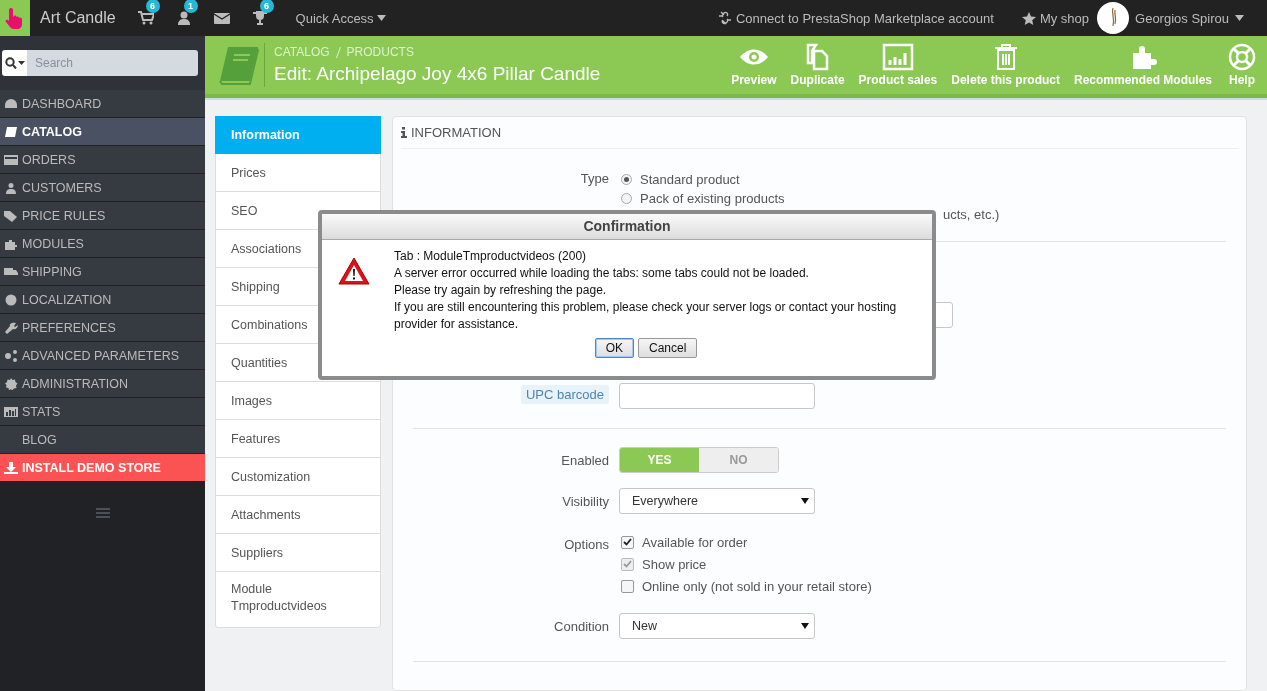  What do you see at coordinates (183, 18) in the screenshot?
I see `user-icon` at bounding box center [183, 18].